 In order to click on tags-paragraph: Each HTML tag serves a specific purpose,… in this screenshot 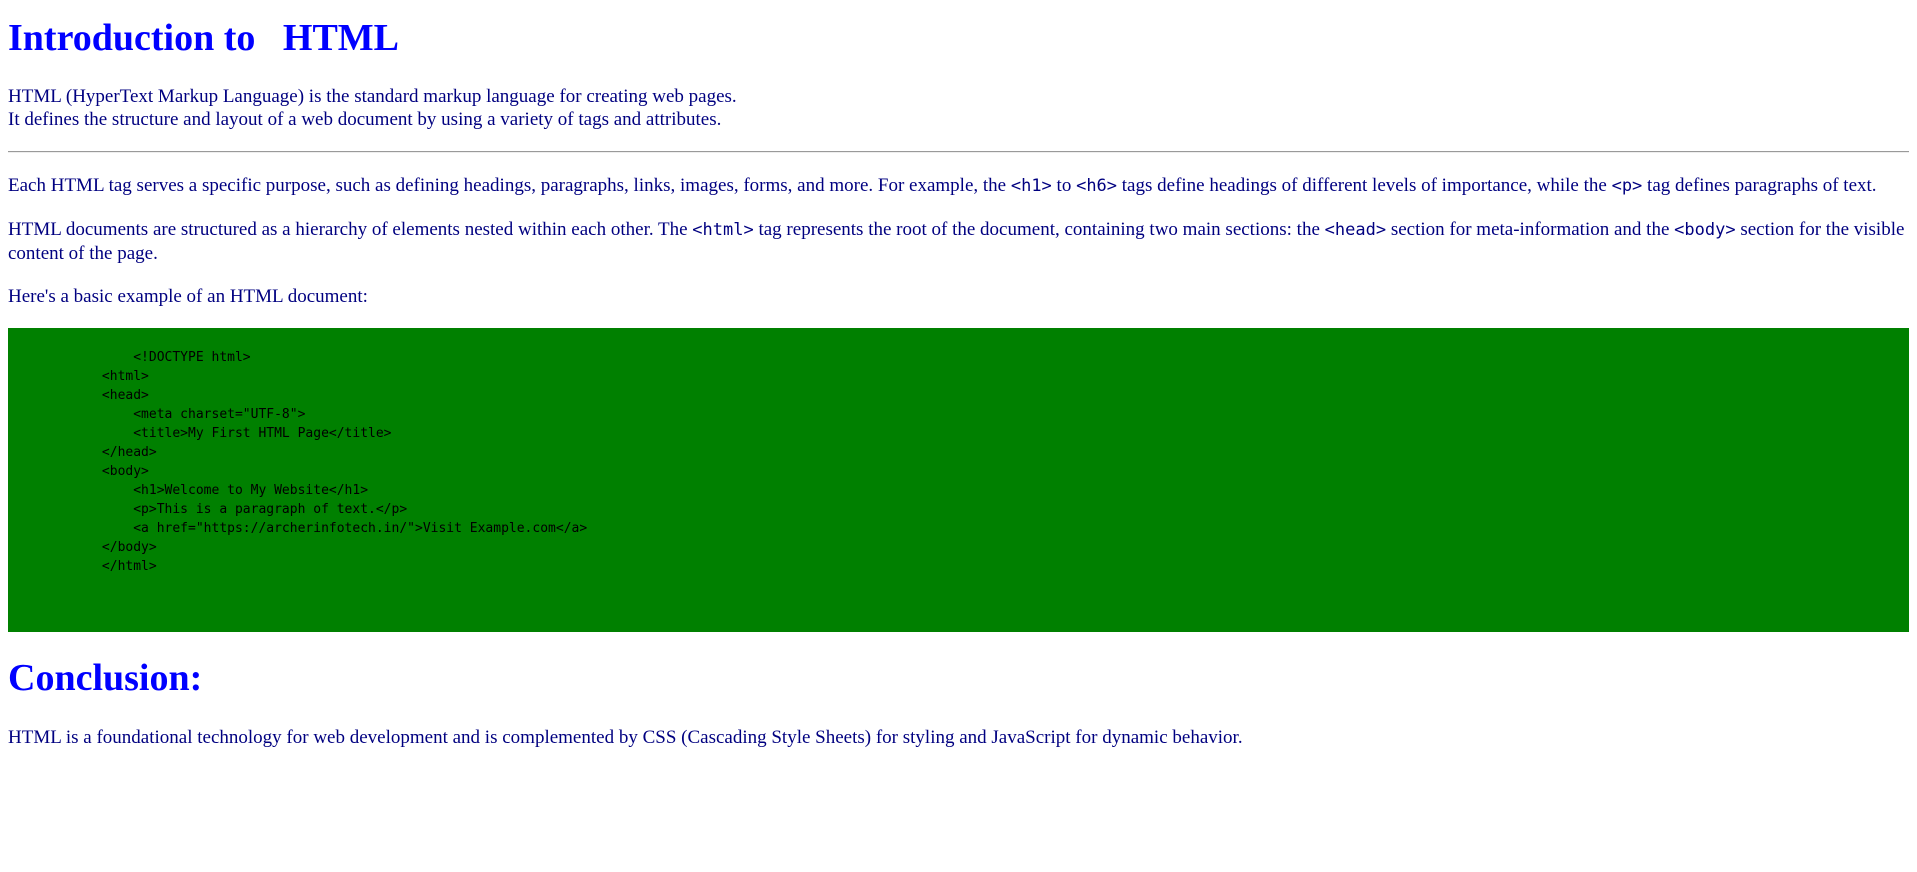, I will do `click(958, 186)`.